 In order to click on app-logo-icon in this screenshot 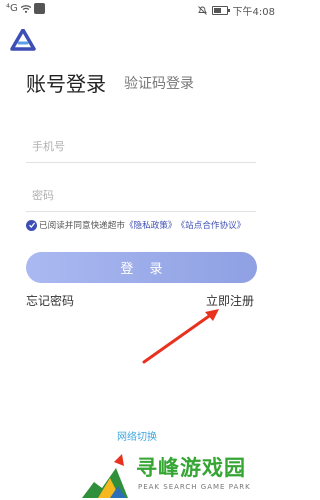, I will do `click(23, 40)`.